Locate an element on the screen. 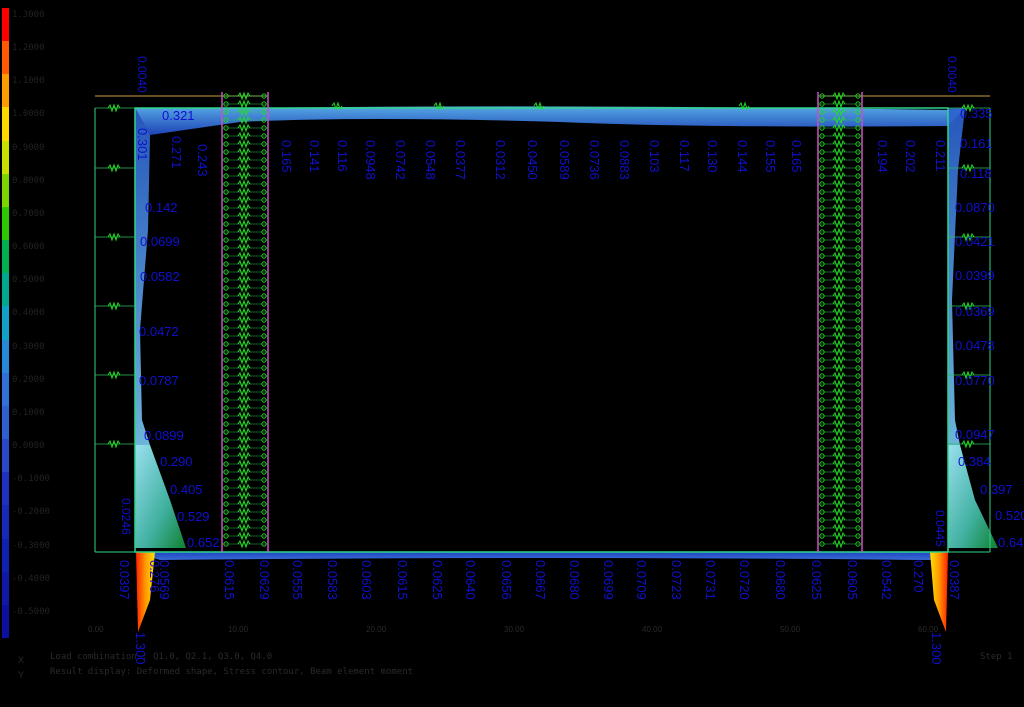  legend-label: -0.3000 is located at coordinates (31, 545).